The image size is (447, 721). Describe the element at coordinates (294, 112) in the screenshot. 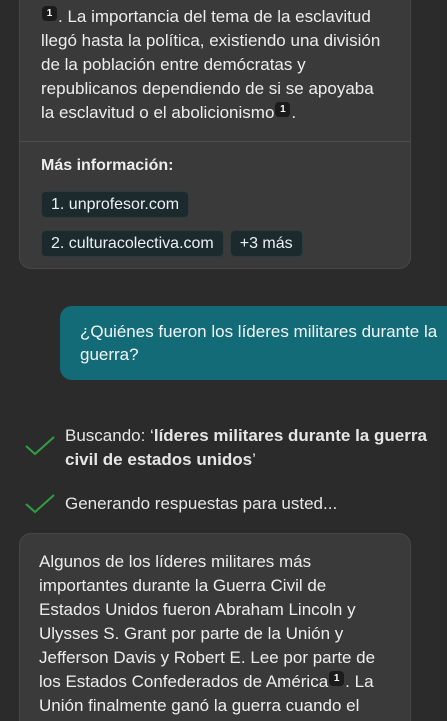

I see `answer-text-end: .` at that location.